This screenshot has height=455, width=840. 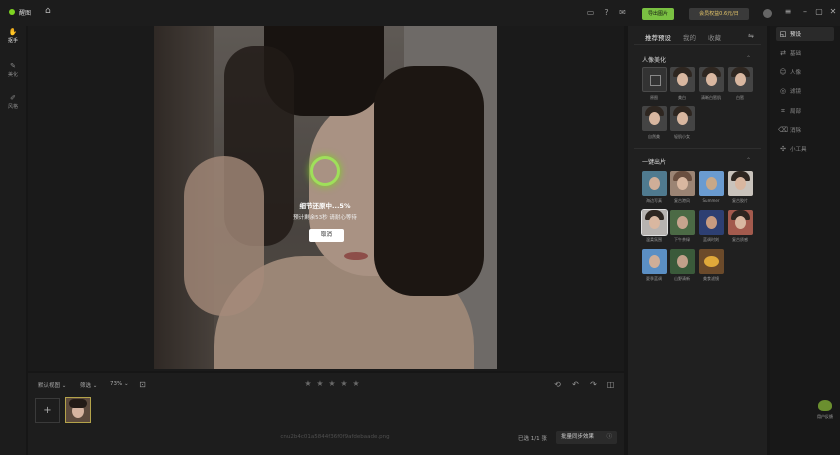 I want to click on preset-label: 海边写真, so click(x=654, y=200).